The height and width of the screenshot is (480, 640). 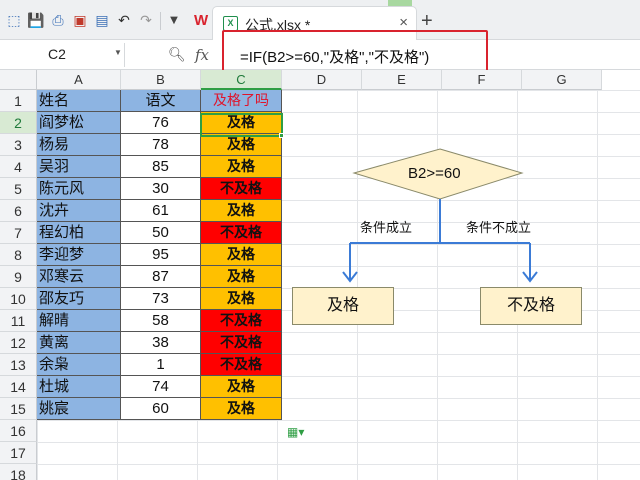 I want to click on score-cell: 50, so click(x=161, y=233).